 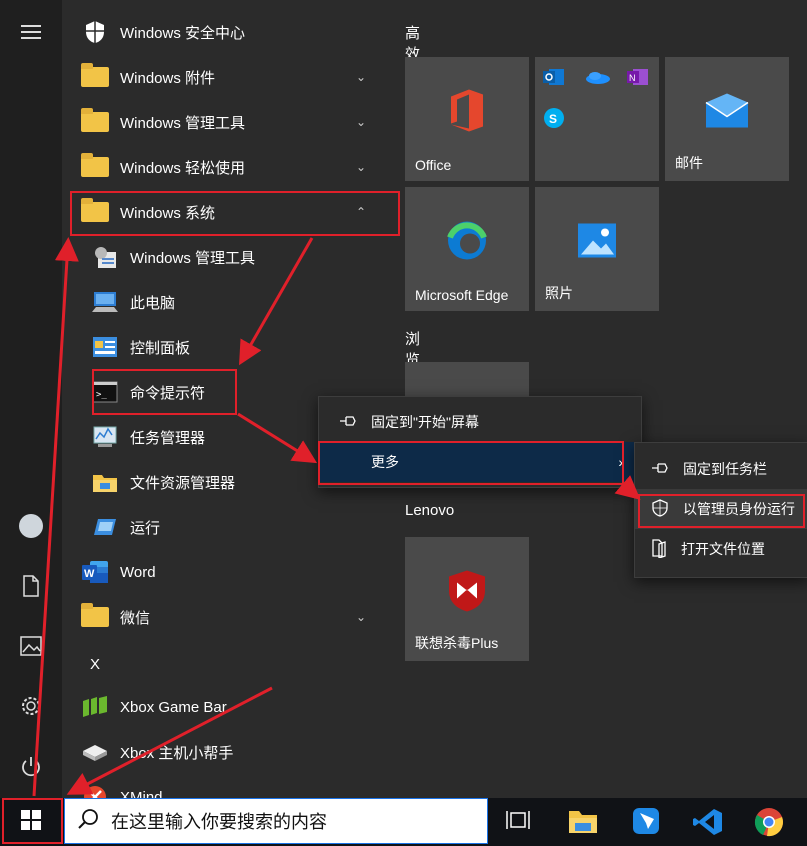 I want to click on svg-text: W, so click(x=89, y=574).